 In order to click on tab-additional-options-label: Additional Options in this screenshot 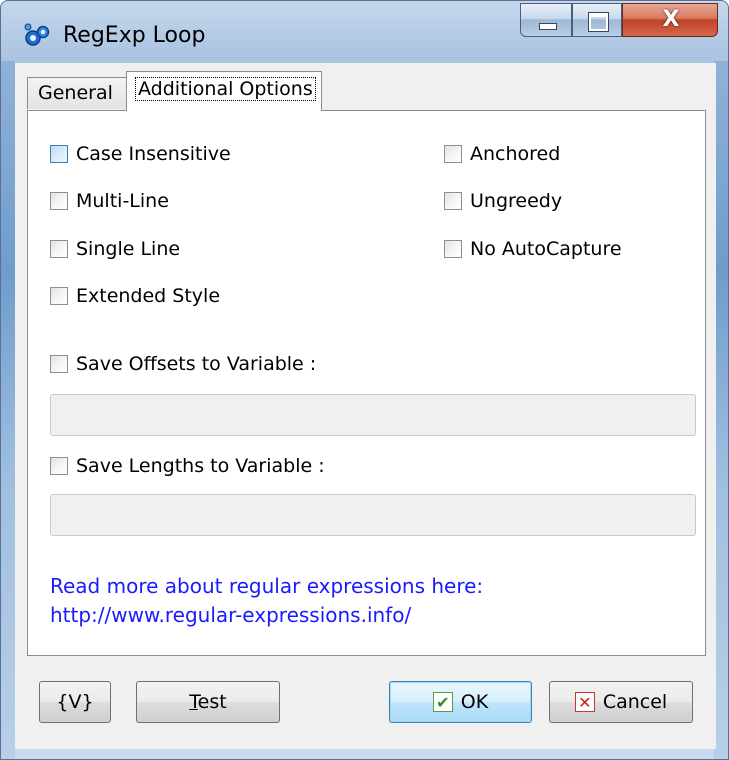, I will do `click(225, 89)`.